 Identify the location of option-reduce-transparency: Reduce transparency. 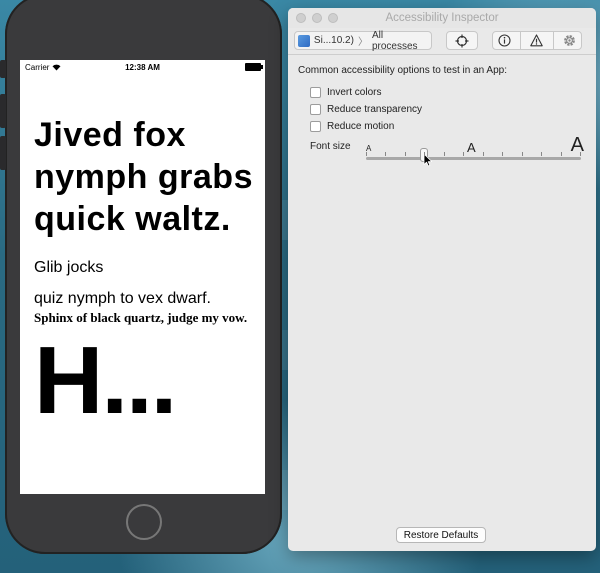
(448, 109).